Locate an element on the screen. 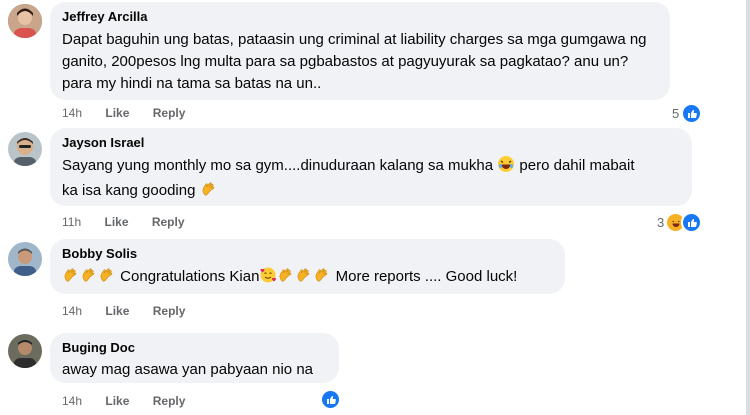  comment-timestamp: 11h is located at coordinates (71, 222).